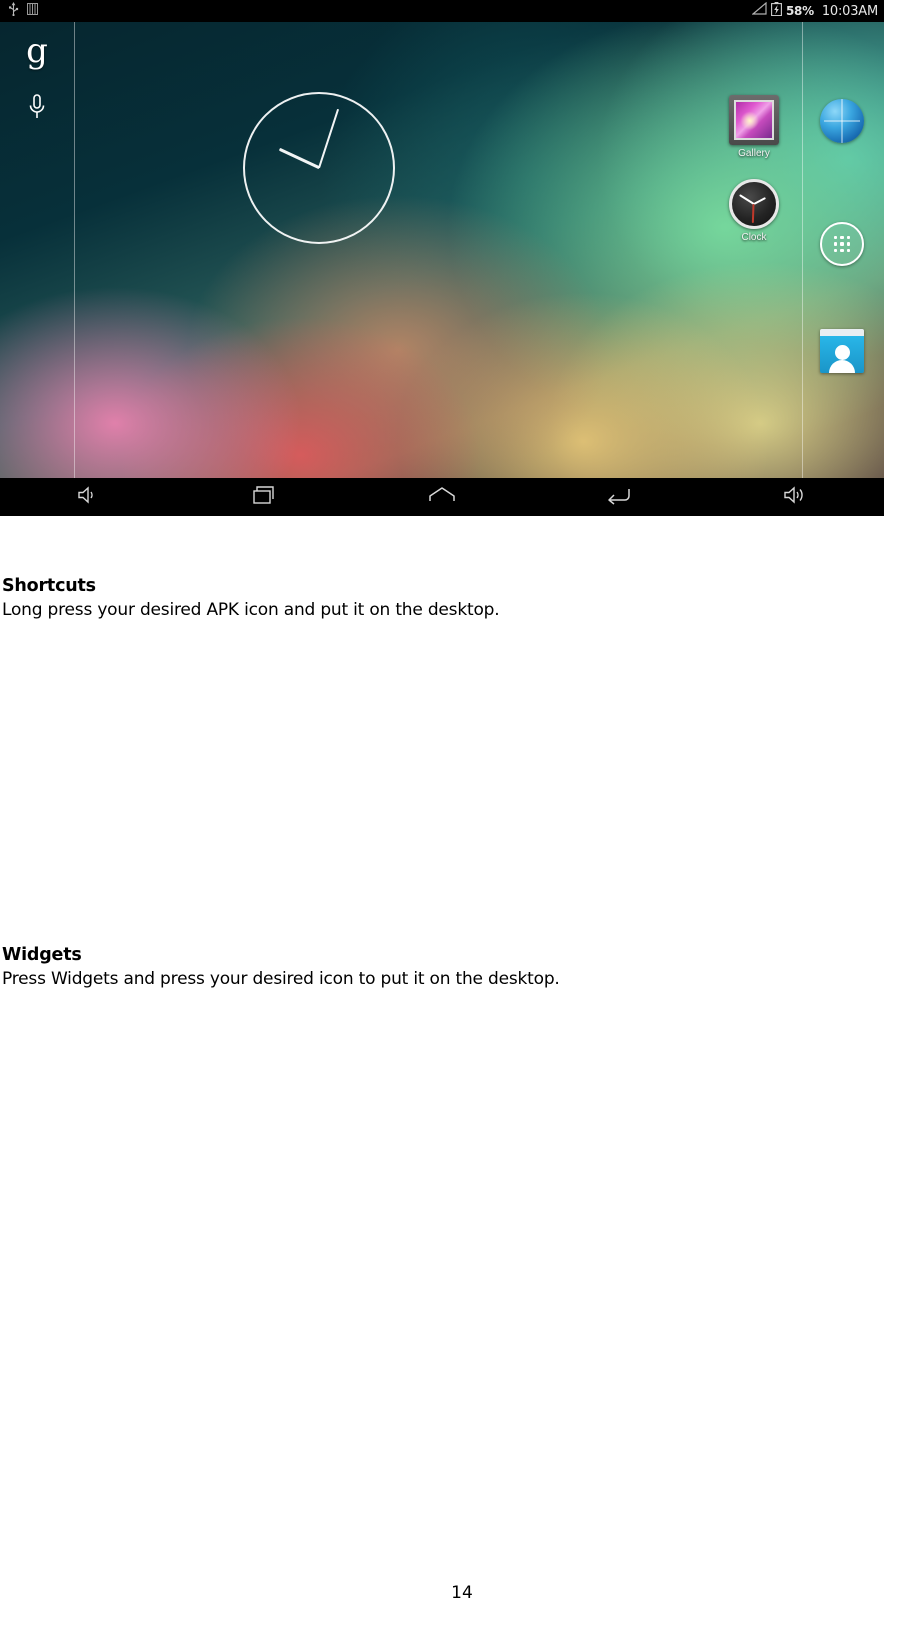 The width and height of the screenshot is (924, 1637). What do you see at coordinates (817, 11) in the screenshot?
I see `status-bar-right: 58% 10:03AM` at bounding box center [817, 11].